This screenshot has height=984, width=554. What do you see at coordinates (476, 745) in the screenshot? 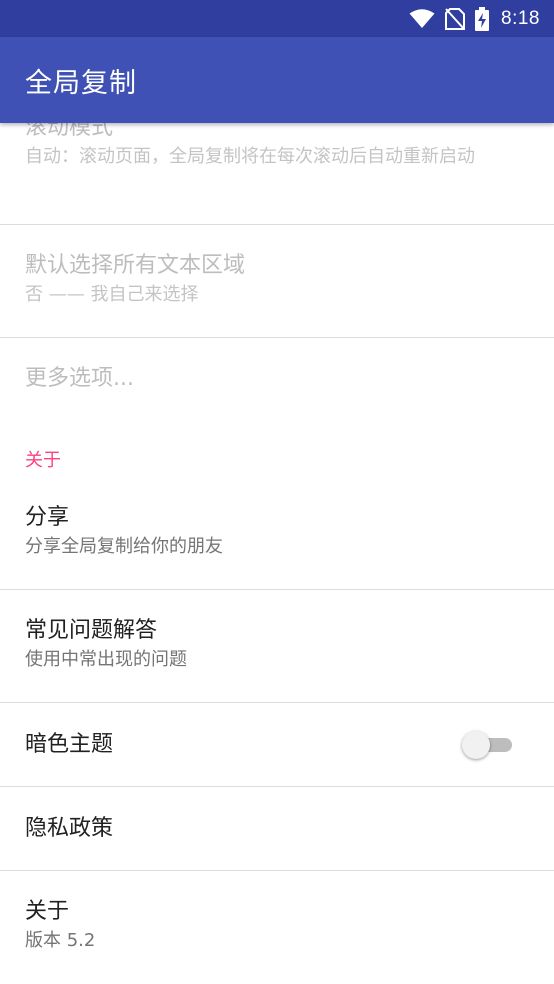
I see `switch-thumb` at bounding box center [476, 745].